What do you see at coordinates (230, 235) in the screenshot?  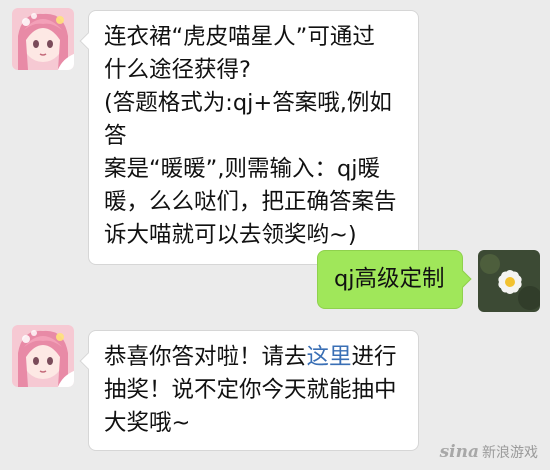 I see `message-line: 诉大喵就可以去领奖哟~)` at bounding box center [230, 235].